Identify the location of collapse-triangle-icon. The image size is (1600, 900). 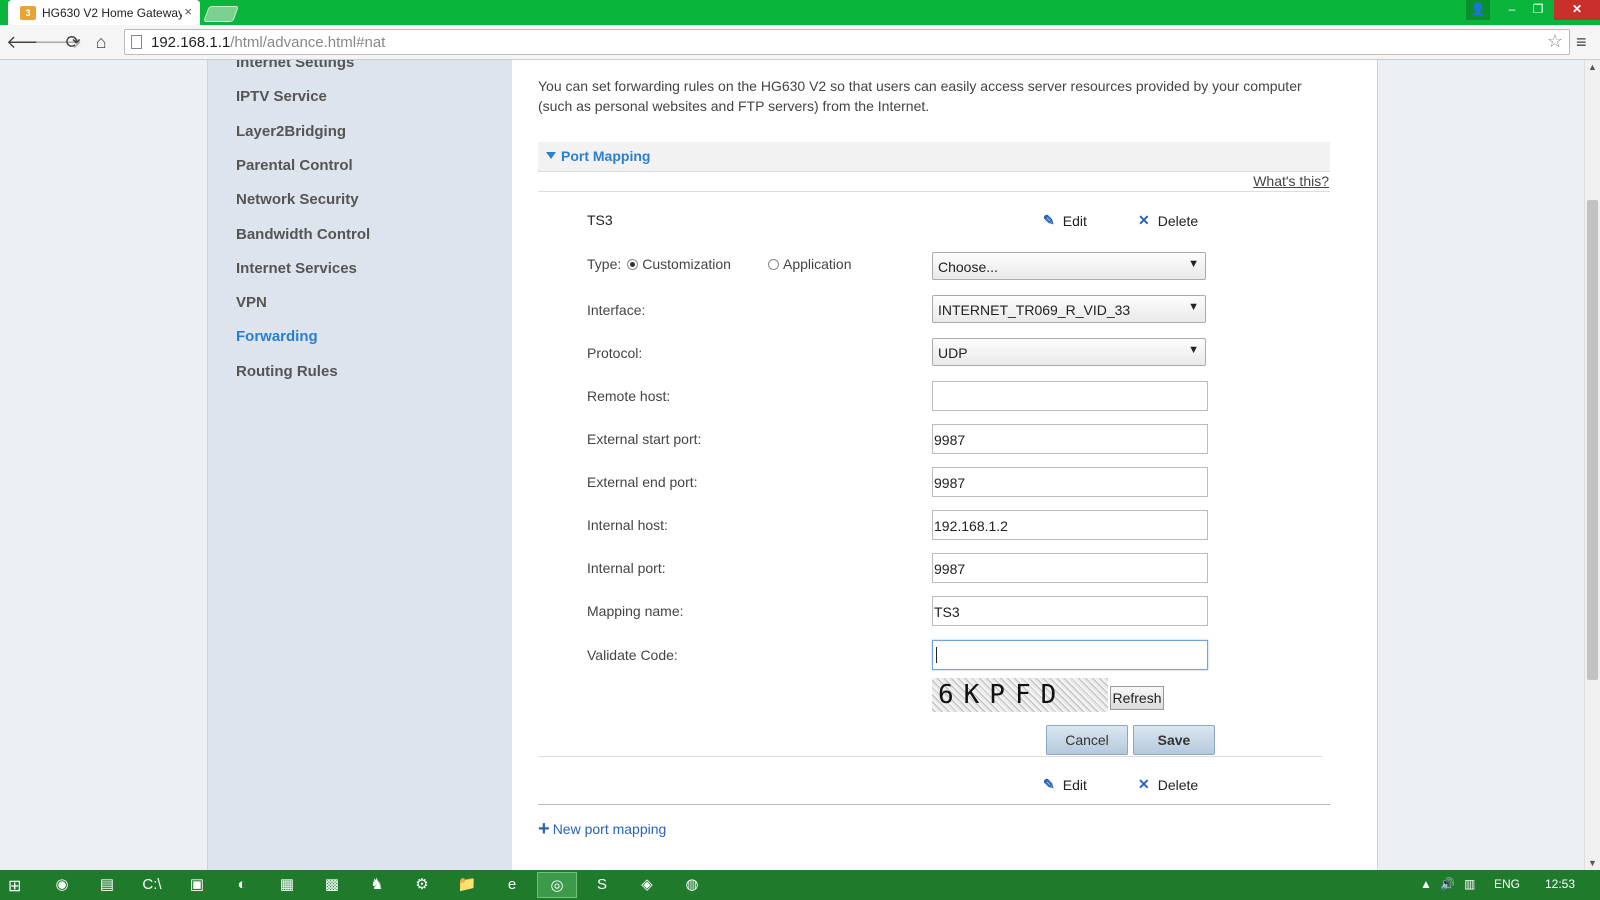
(551, 155).